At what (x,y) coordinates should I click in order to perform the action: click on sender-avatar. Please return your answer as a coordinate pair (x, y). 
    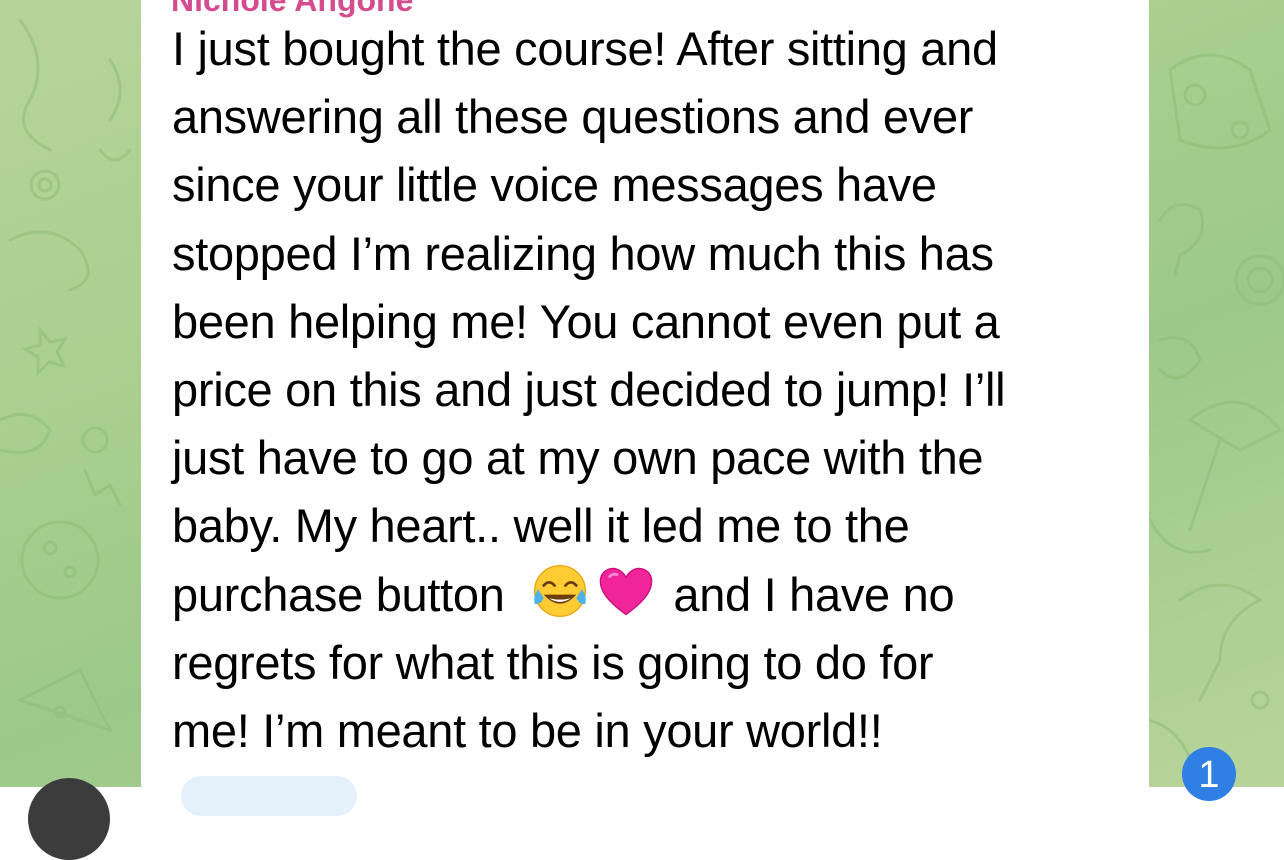
    Looking at the image, I should click on (69, 819).